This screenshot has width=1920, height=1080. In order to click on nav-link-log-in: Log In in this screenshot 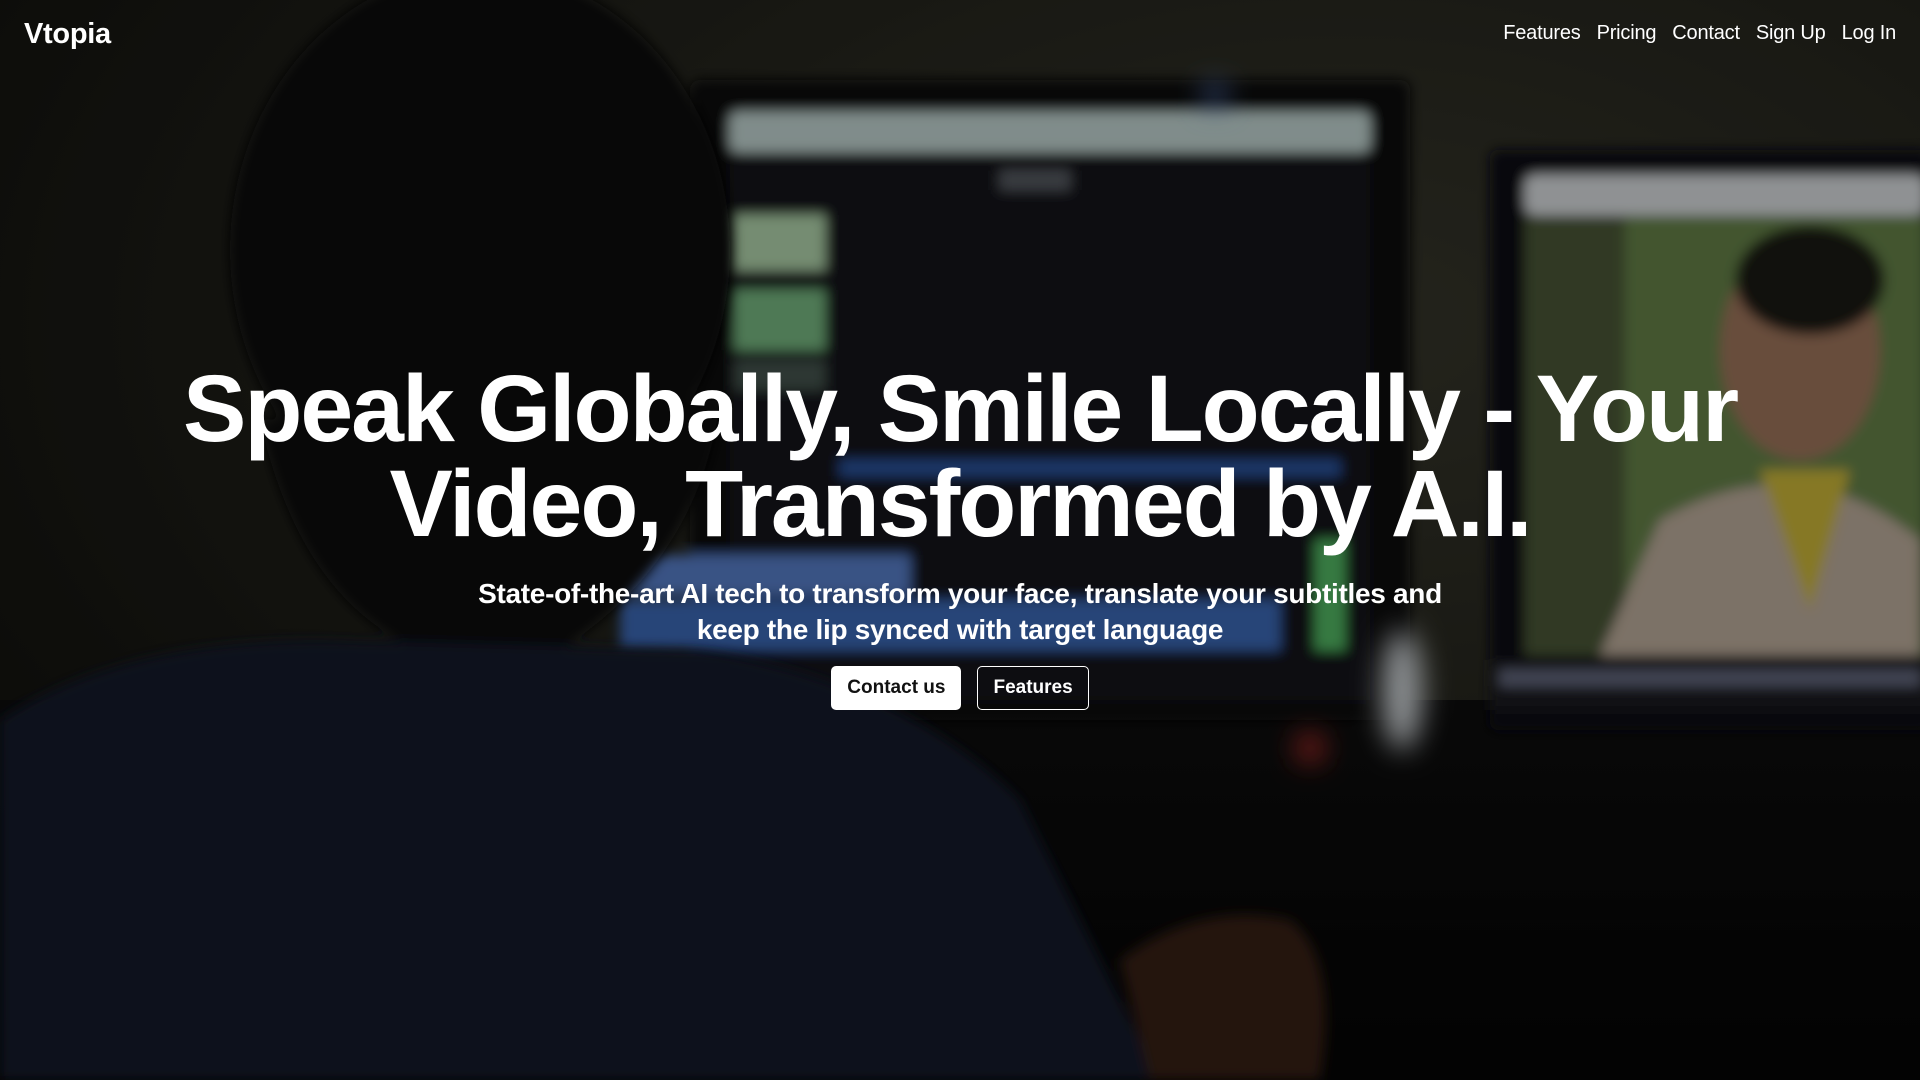, I will do `click(1869, 33)`.